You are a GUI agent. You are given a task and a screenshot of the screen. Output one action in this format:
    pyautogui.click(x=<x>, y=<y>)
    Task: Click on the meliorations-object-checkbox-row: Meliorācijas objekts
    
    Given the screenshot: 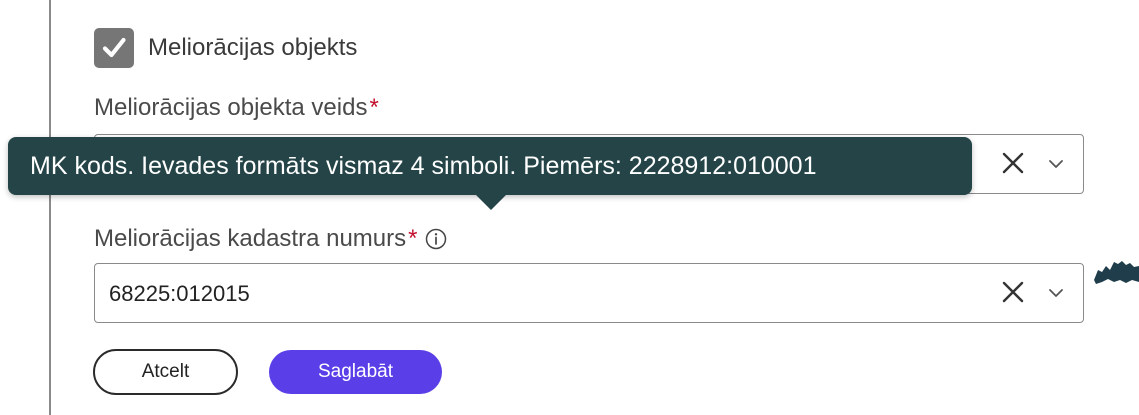 What is the action you would take?
    pyautogui.click(x=225, y=48)
    